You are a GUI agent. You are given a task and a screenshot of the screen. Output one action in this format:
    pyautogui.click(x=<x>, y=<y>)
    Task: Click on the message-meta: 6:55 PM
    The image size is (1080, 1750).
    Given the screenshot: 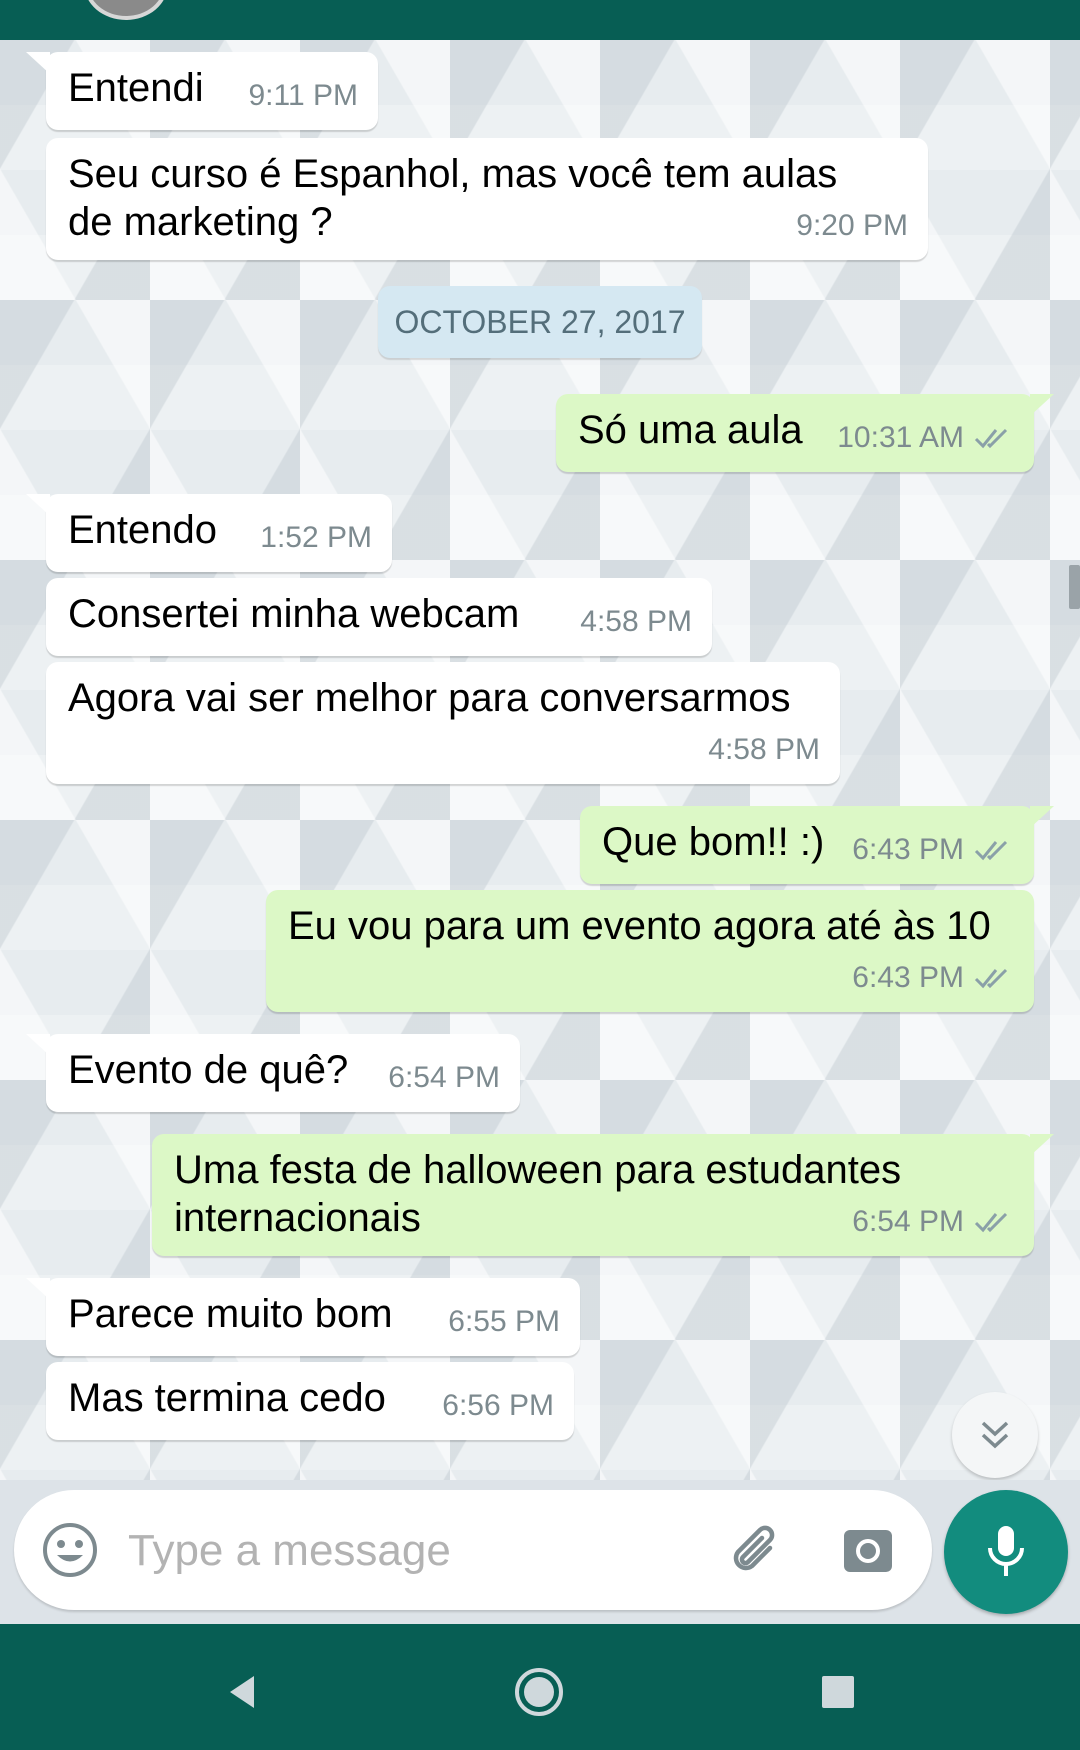 What is the action you would take?
    pyautogui.click(x=504, y=1322)
    